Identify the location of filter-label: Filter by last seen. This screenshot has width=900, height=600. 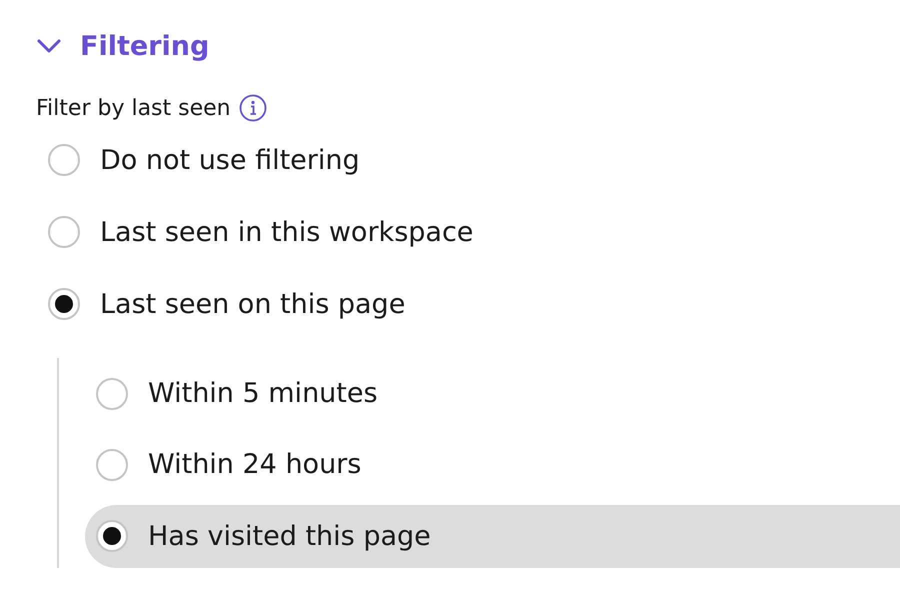
(133, 108).